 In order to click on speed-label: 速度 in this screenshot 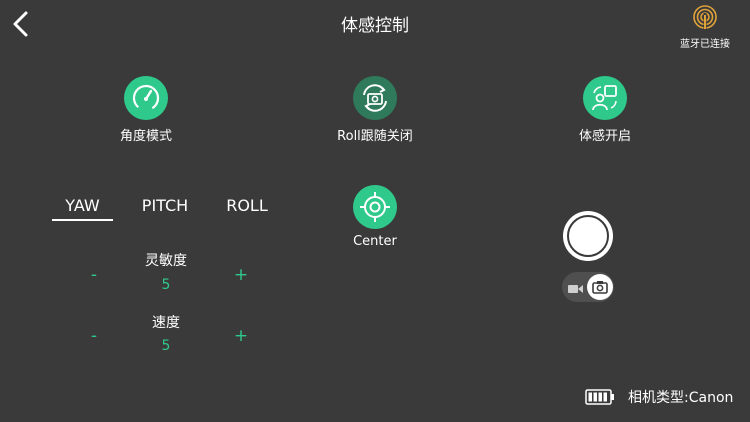, I will do `click(166, 323)`.